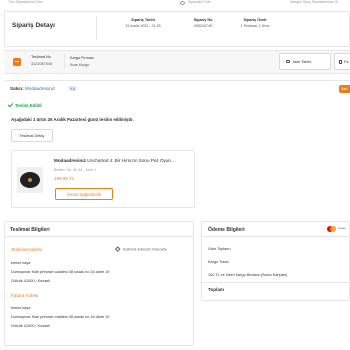 The image size is (350, 350). I want to click on page-title: Sipariş Detayı, so click(33, 25).